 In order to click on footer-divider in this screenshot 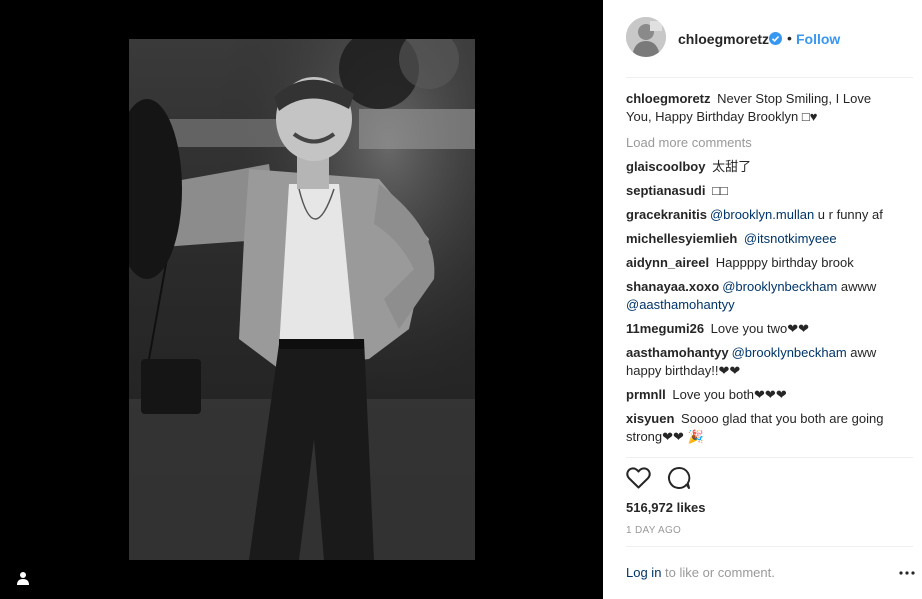, I will do `click(769, 546)`.